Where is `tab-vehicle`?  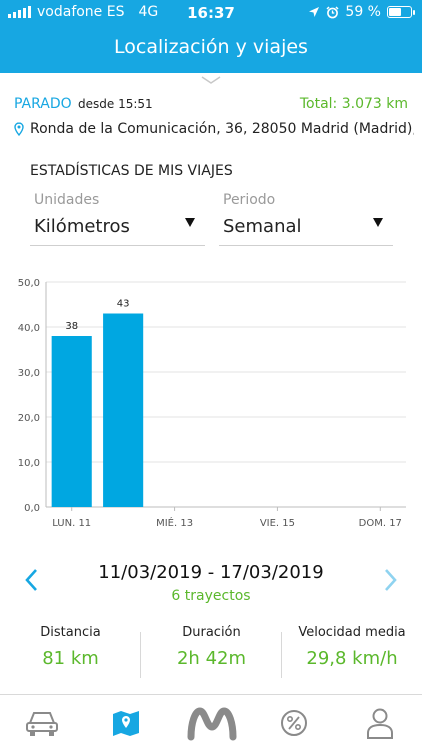
tab-vehicle is located at coordinates (42, 723).